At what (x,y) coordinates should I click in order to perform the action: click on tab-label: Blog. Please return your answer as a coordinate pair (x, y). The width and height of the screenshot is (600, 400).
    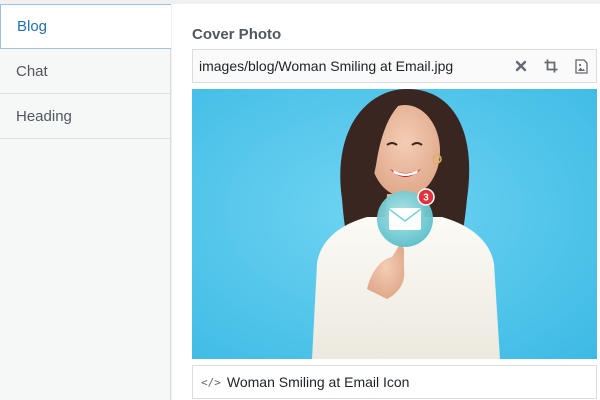
    Looking at the image, I should click on (32, 26).